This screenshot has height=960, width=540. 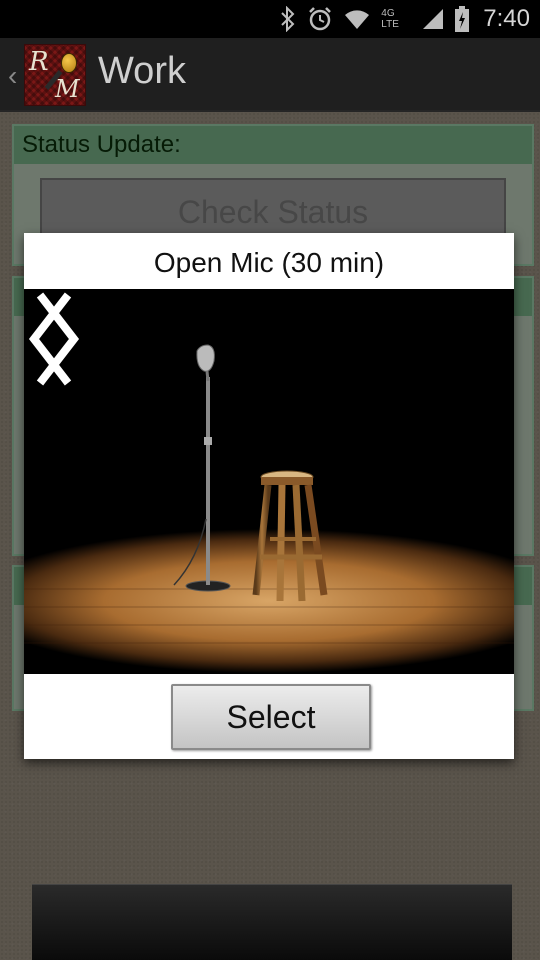 I want to click on chevron-right-icon, so click(x=54, y=339).